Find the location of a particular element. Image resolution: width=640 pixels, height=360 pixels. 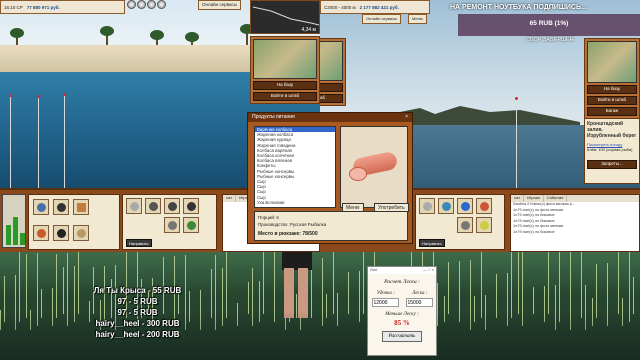

status-bar: 16:10 СР 77 880 971 руб. is located at coordinates (62, 7).